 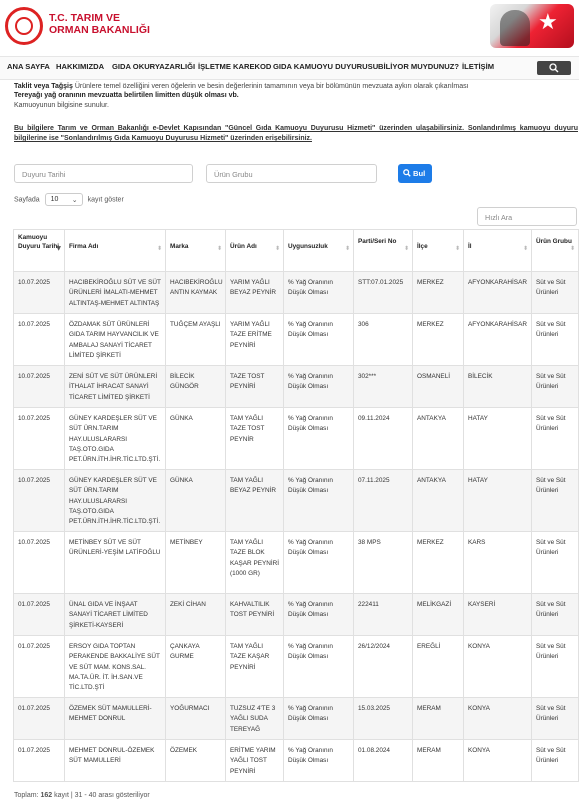 What do you see at coordinates (383, 438) in the screenshot?
I see `cell-lot: 09.11.2024` at bounding box center [383, 438].